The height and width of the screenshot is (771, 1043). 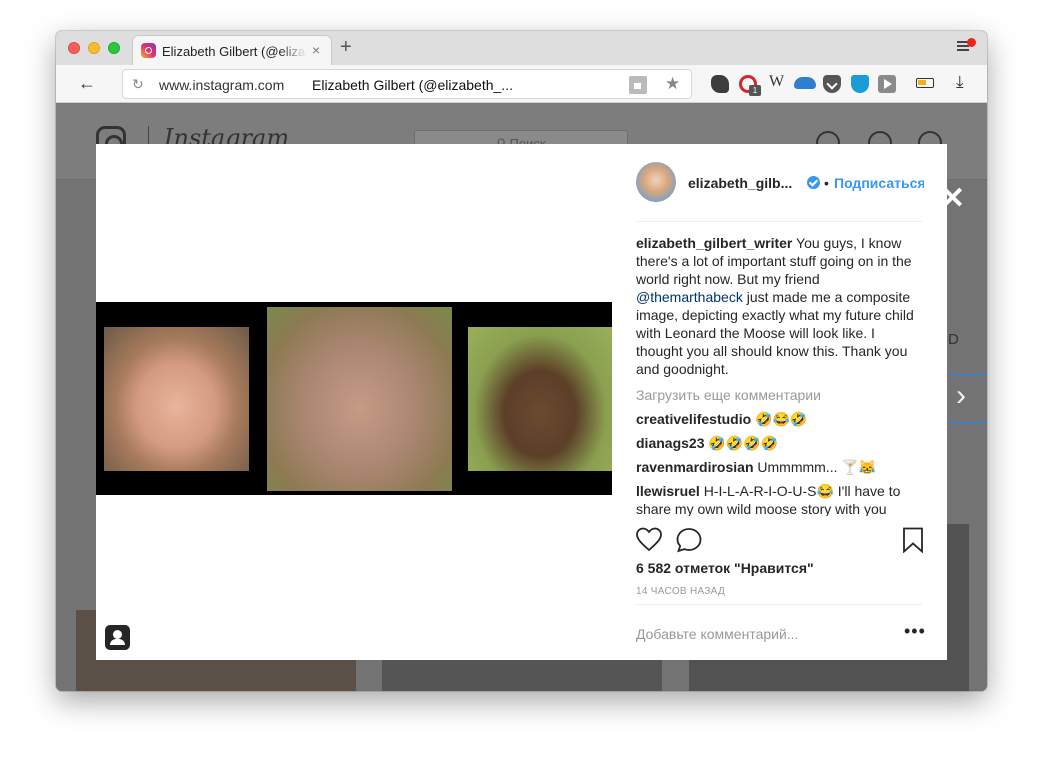 What do you see at coordinates (670, 443) in the screenshot?
I see `comment-username: dianags23` at bounding box center [670, 443].